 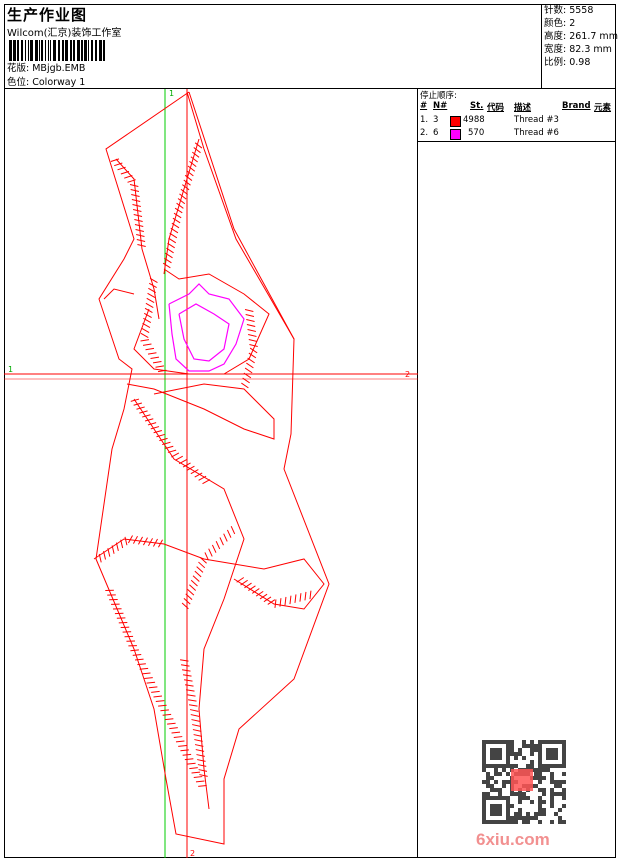 I want to click on row-stitches: 4988, so click(x=474, y=120).